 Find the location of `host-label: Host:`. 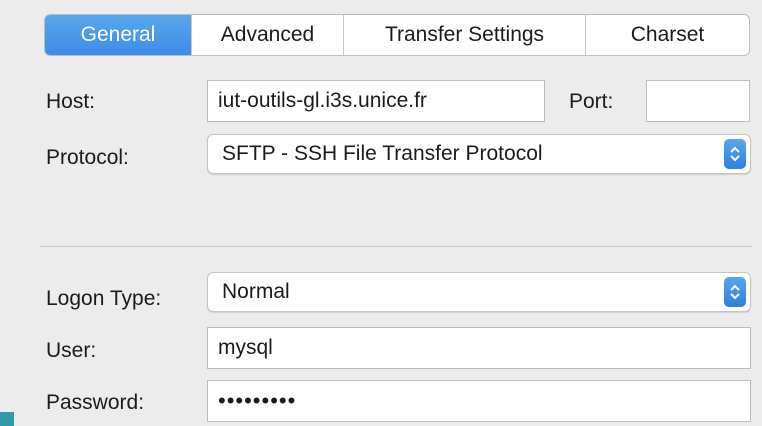

host-label: Host: is located at coordinates (71, 101).